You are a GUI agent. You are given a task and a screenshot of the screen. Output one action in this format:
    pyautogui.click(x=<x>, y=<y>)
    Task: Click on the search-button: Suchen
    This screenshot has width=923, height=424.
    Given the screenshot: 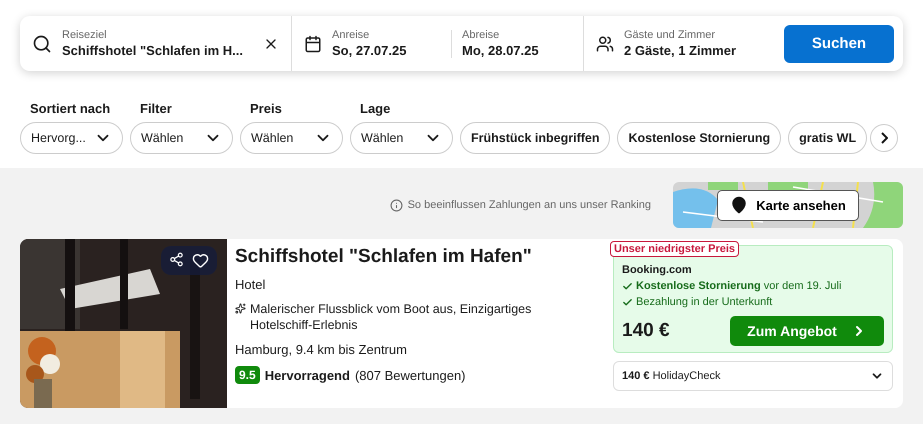 What is the action you would take?
    pyautogui.click(x=839, y=43)
    